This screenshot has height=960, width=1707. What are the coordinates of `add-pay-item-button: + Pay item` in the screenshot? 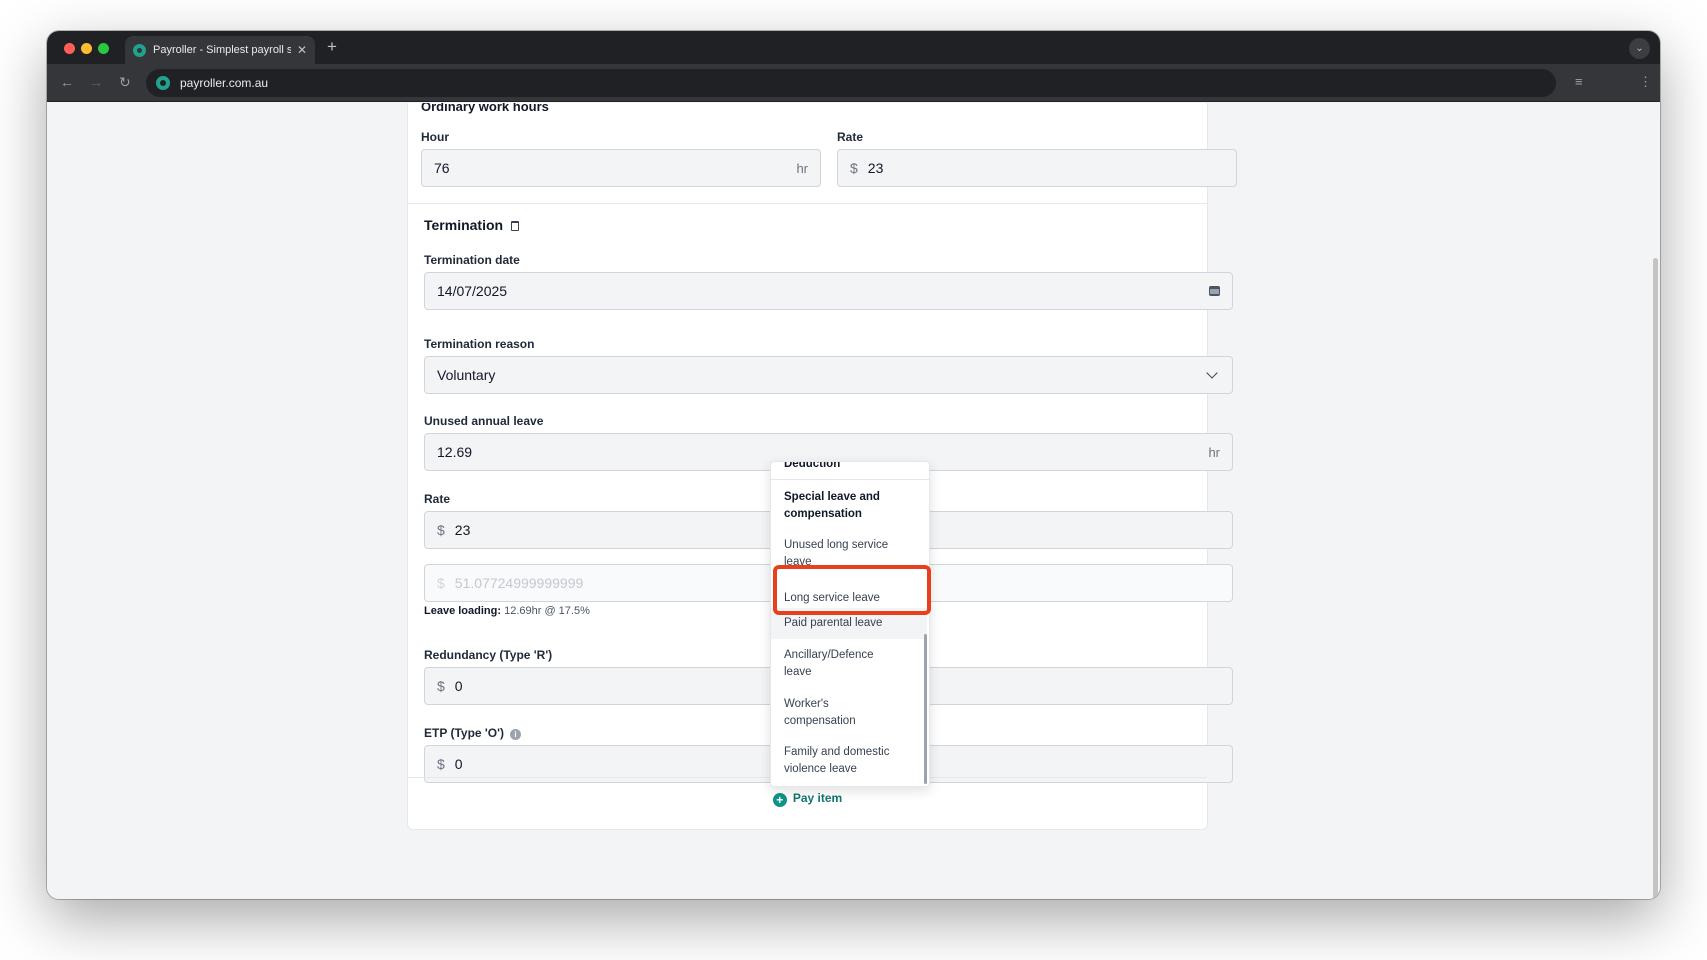 It's located at (807, 799).